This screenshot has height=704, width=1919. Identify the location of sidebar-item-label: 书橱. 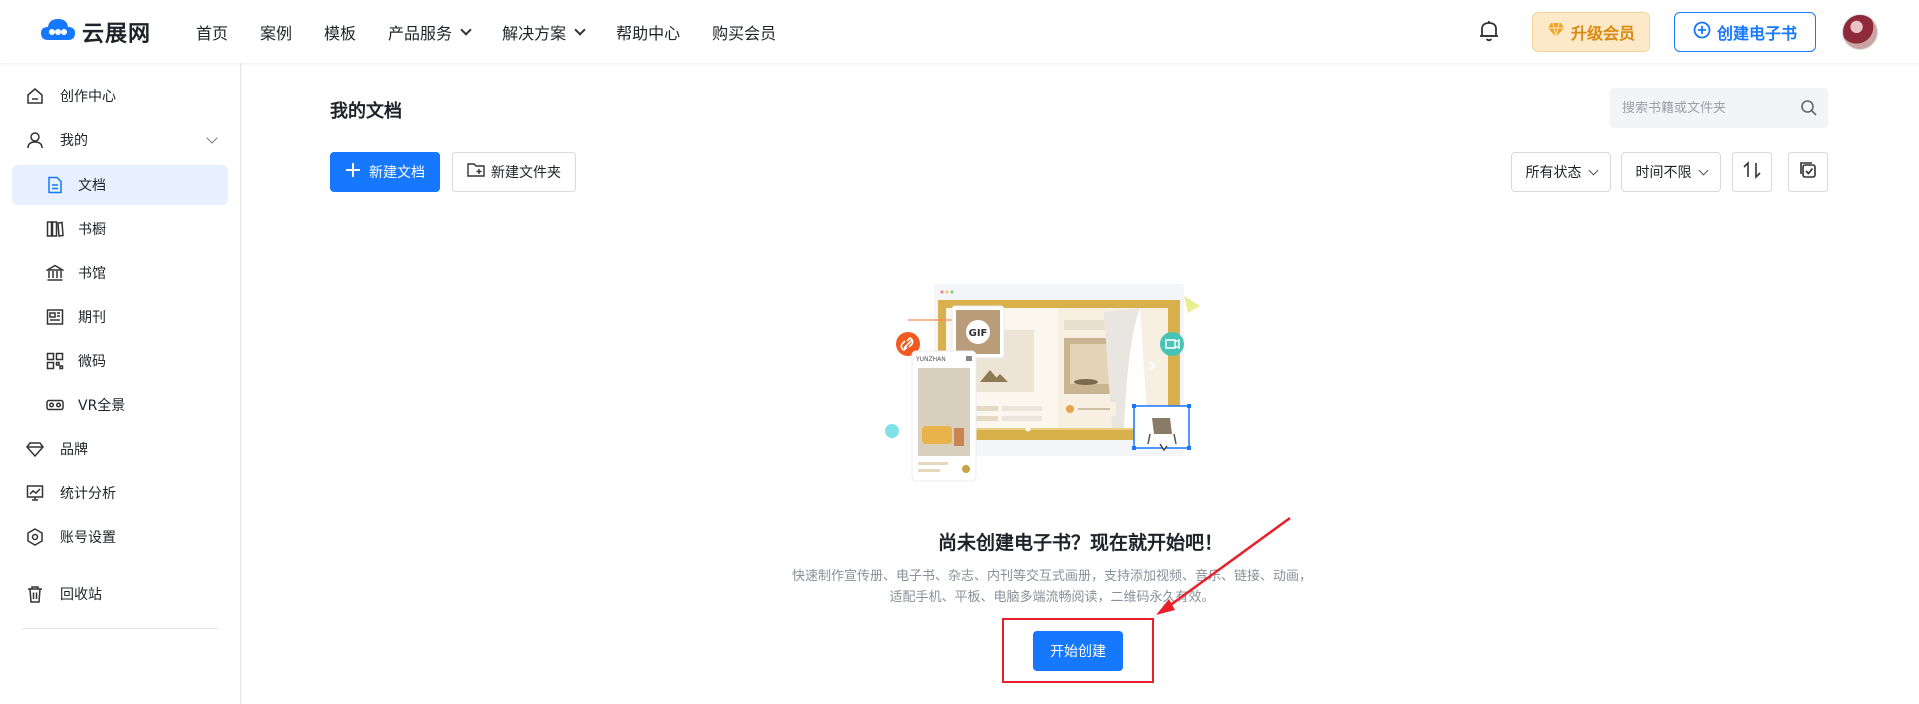
(92, 230).